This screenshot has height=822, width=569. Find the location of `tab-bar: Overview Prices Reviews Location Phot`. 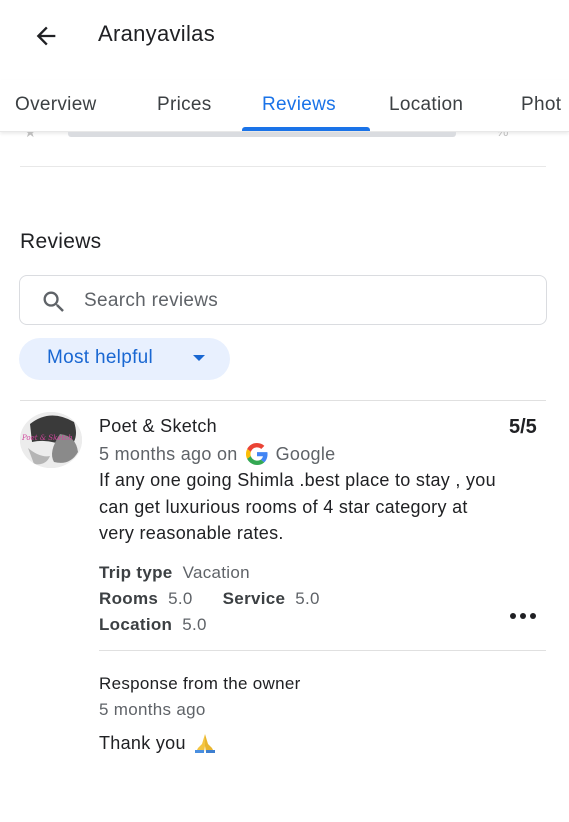

tab-bar: Overview Prices Reviews Location Phot is located at coordinates (284, 106).